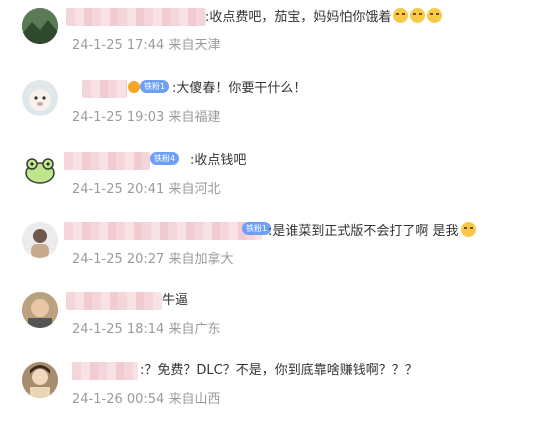  I want to click on comment-meta: 24-1-25 17:44 来自天津, so click(146, 45).